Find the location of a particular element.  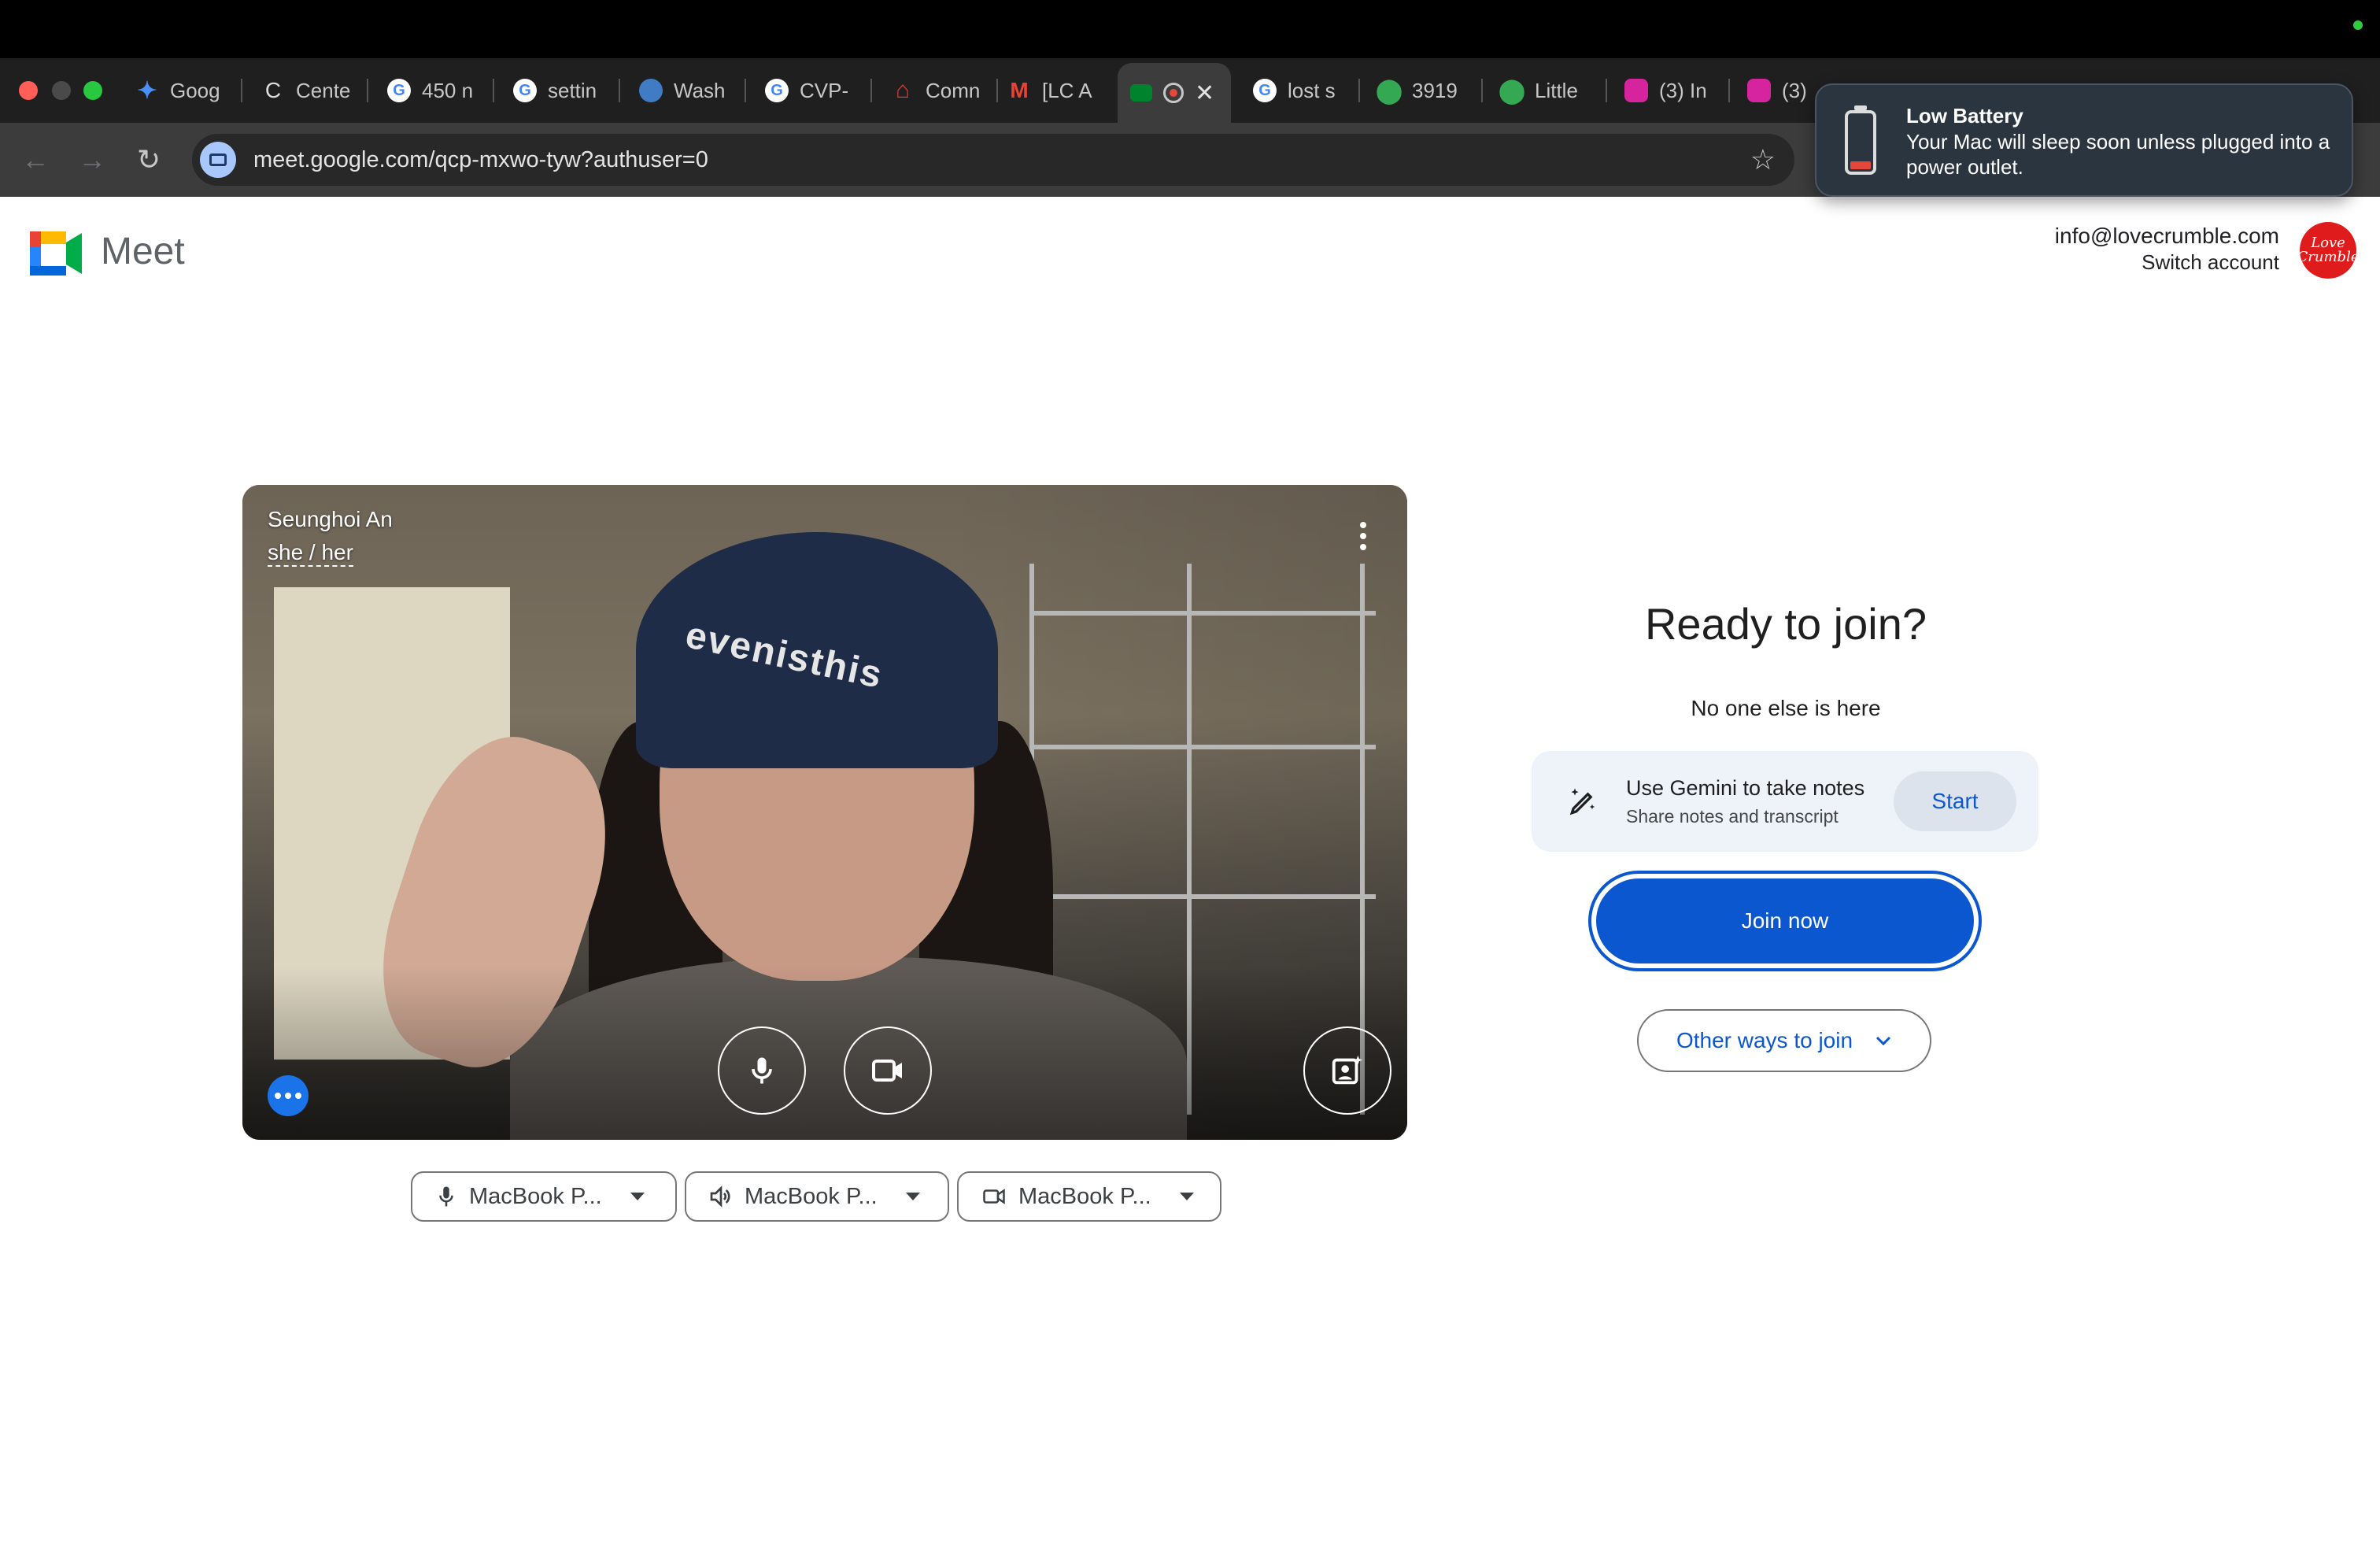

browser-tab: ⌂ Comn is located at coordinates (936, 90).